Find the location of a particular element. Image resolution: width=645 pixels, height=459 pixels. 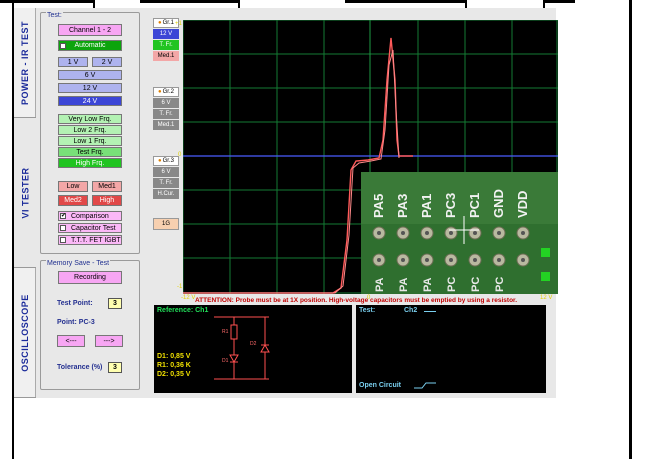

comparison-option: Comparison is located at coordinates (90, 216).